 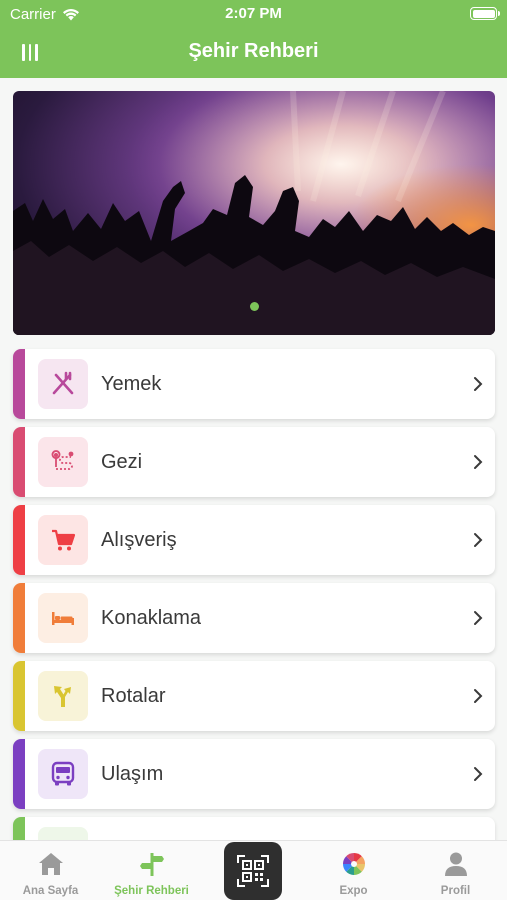 I want to click on app-header: Carrier 2:07 PM Şehir Rehberi, so click(x=253, y=39).